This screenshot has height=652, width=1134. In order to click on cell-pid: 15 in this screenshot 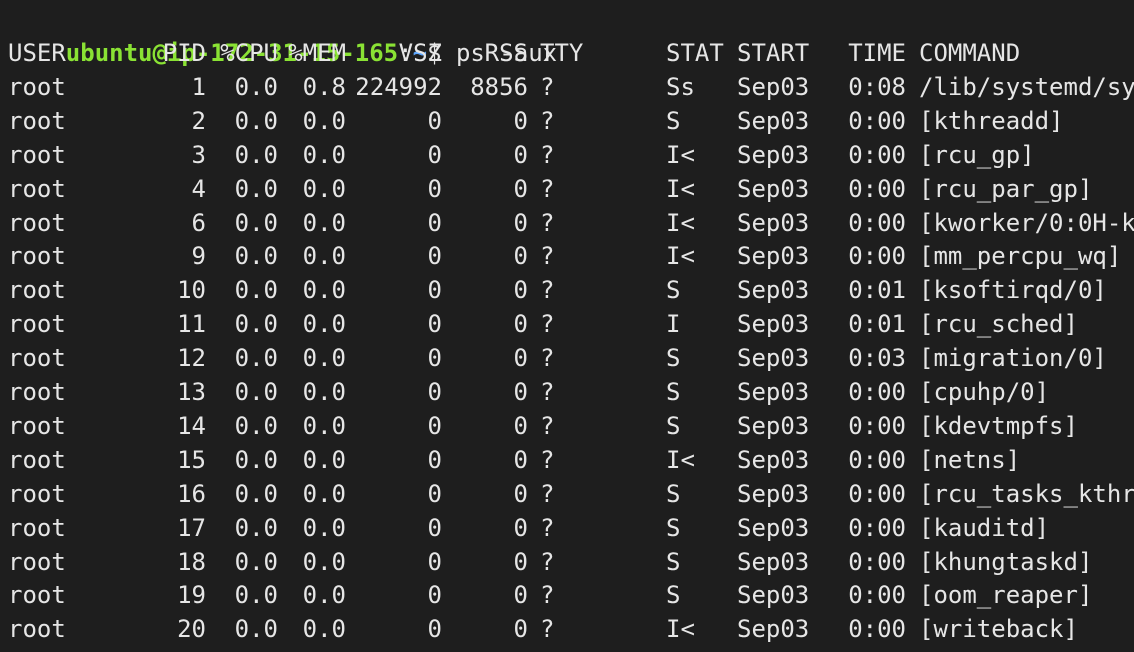, I will do `click(191, 459)`.